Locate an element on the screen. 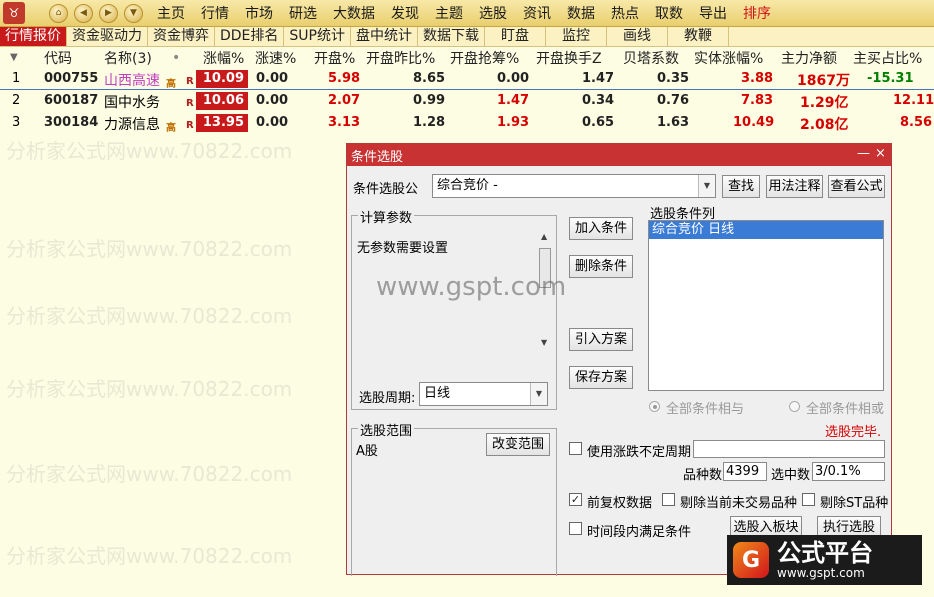 Image resolution: width=934 pixels, height=597 pixels. radio-or is located at coordinates (794, 406).